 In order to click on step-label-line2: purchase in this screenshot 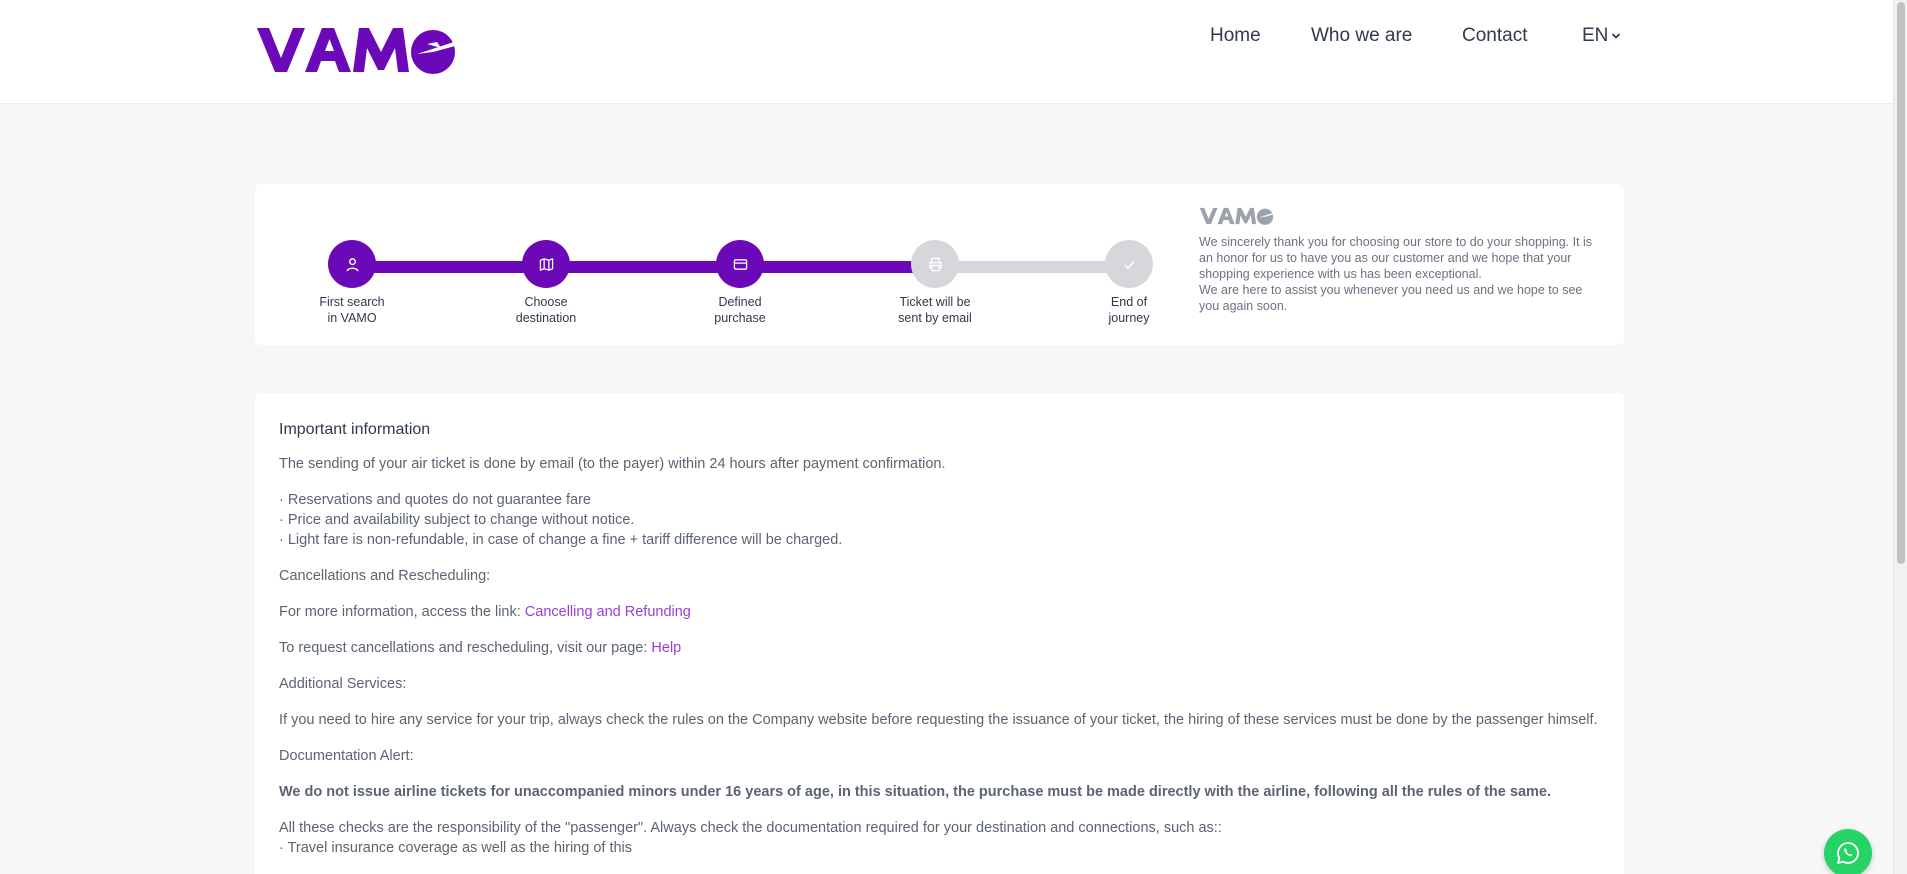, I will do `click(740, 318)`.